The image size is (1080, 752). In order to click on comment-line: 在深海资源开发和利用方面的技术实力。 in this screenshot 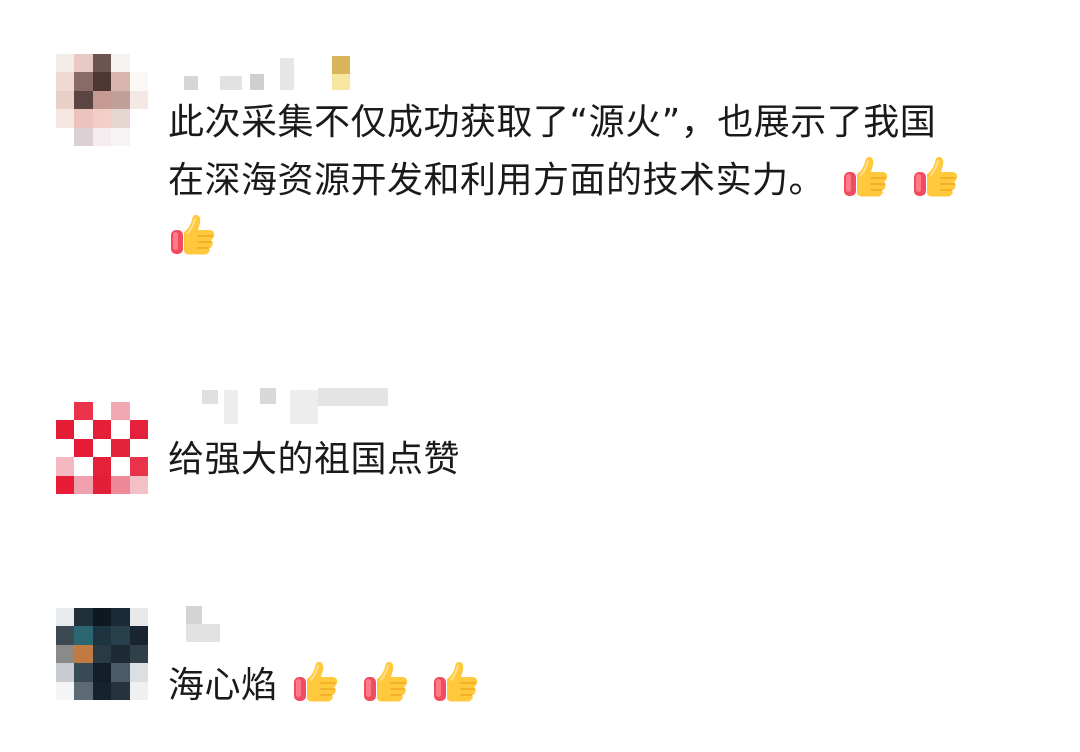, I will do `click(568, 181)`.